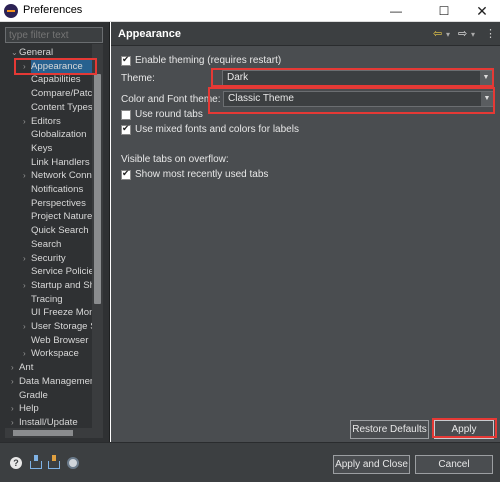 The height and width of the screenshot is (482, 500). Describe the element at coordinates (175, 159) in the screenshot. I see `visible-tabs-heading: Visible tabs on overflow:` at that location.